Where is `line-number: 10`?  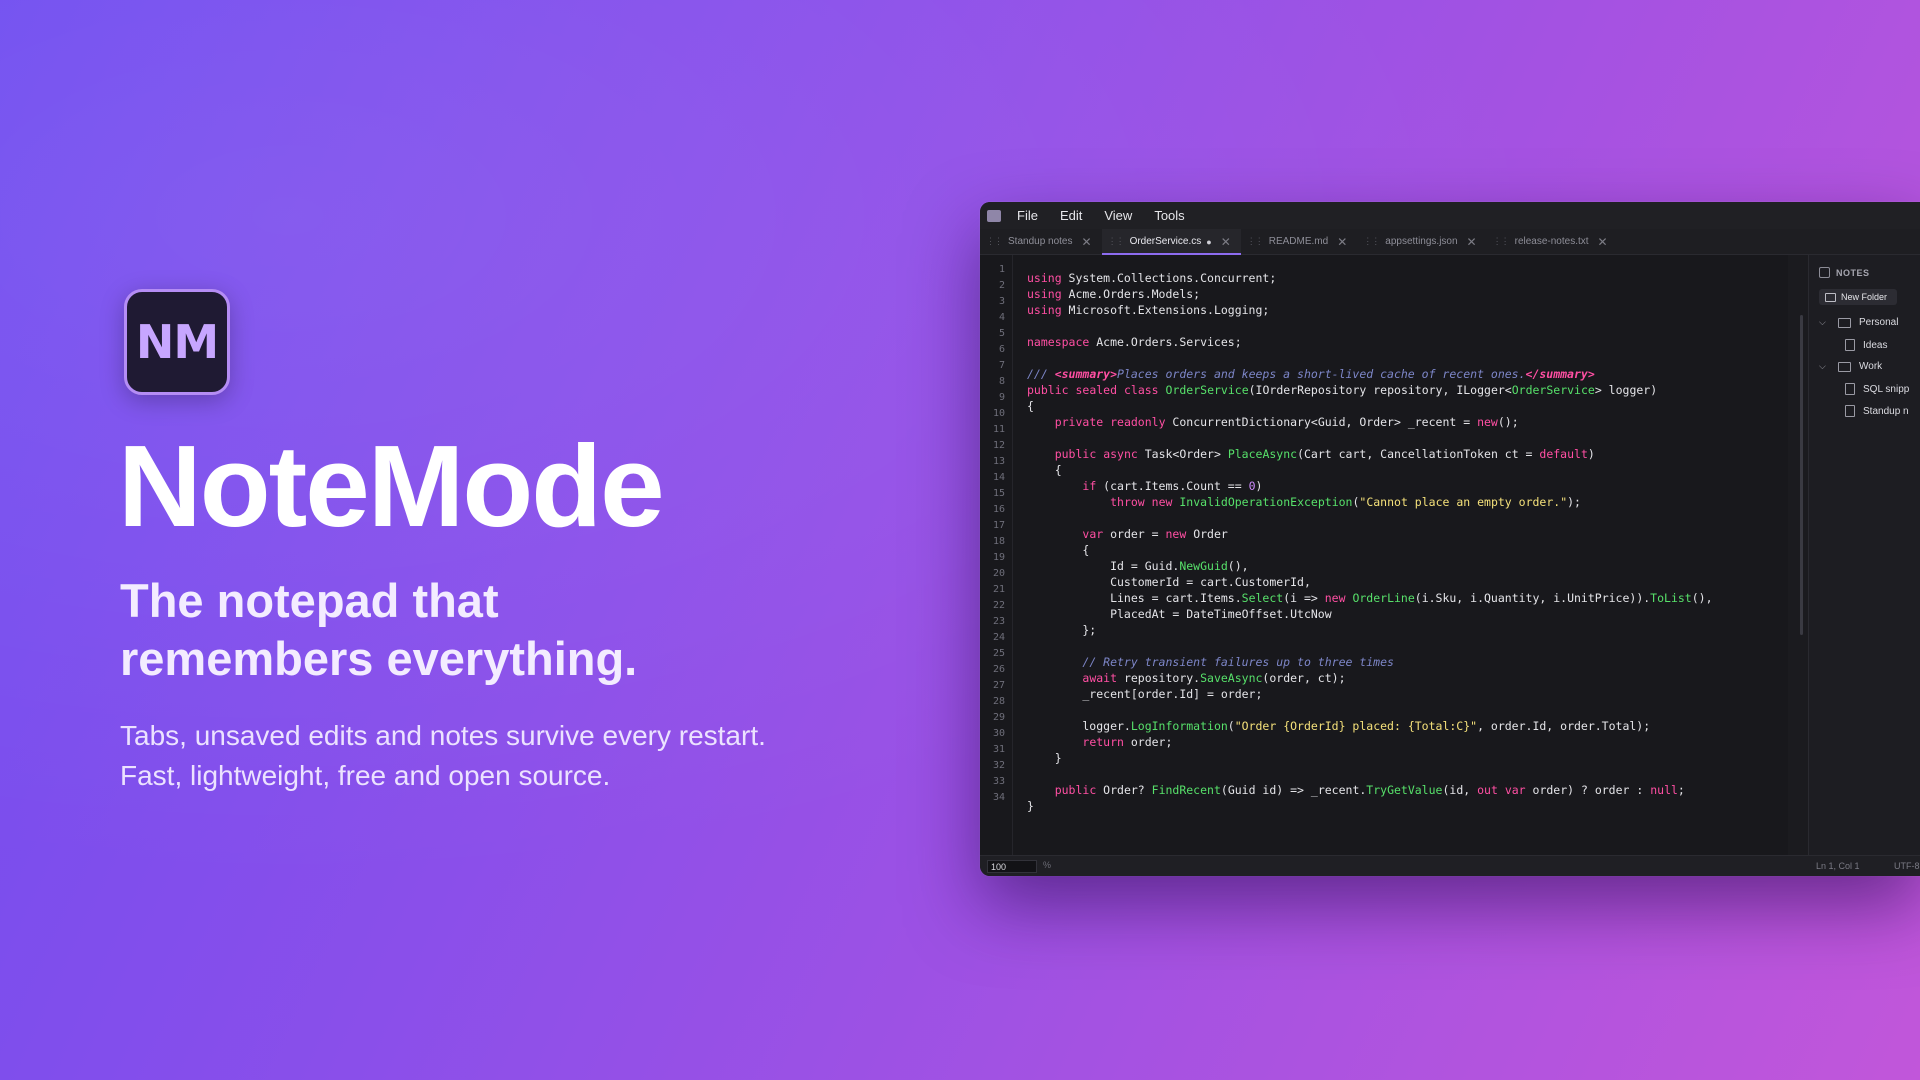
line-number: 10 is located at coordinates (998, 413).